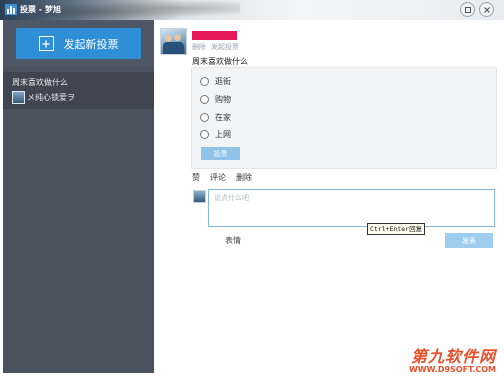  What do you see at coordinates (218, 177) in the screenshot?
I see `comment-link: 评论` at bounding box center [218, 177].